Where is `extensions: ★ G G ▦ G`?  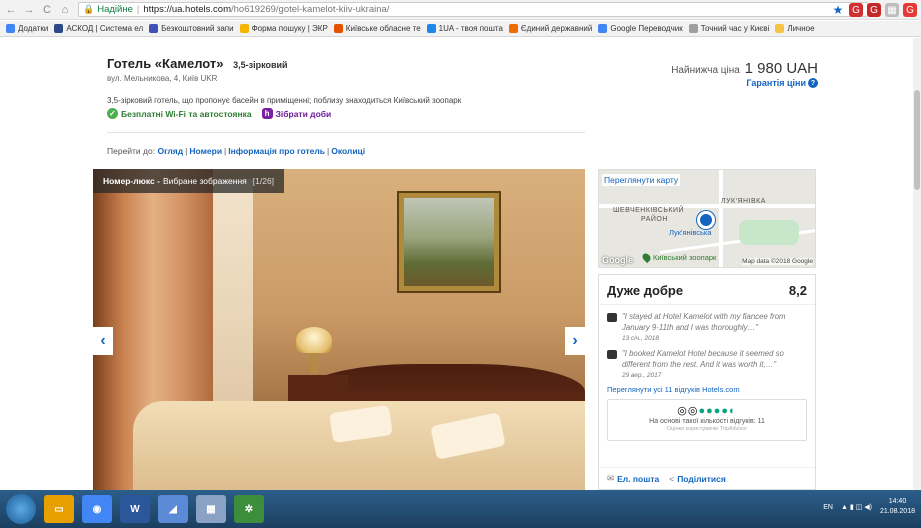 extensions: ★ G G ▦ G is located at coordinates (874, 10).